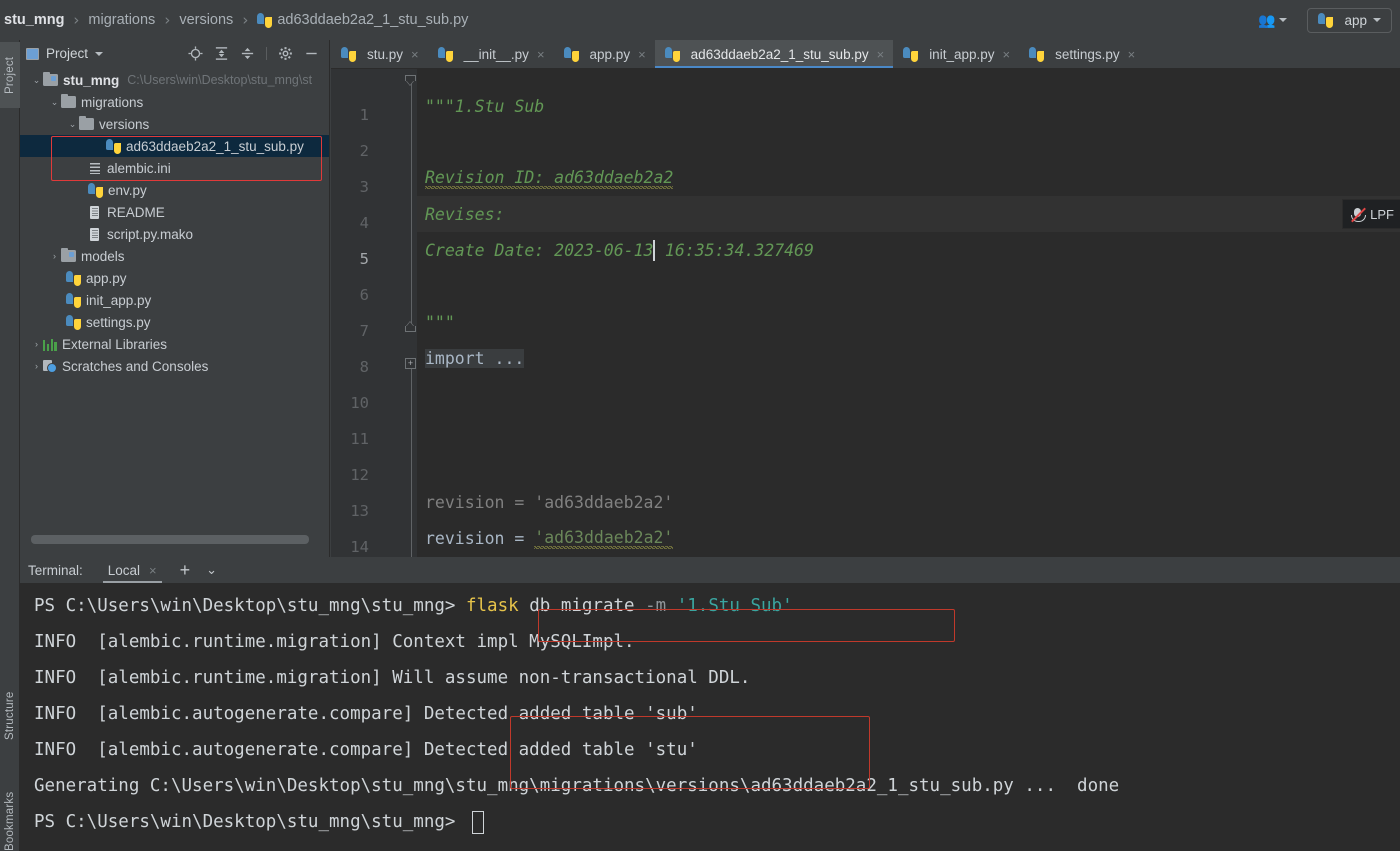 This screenshot has height=851, width=1400. I want to click on tab-init-app-py: init_app.py ×, so click(956, 54).